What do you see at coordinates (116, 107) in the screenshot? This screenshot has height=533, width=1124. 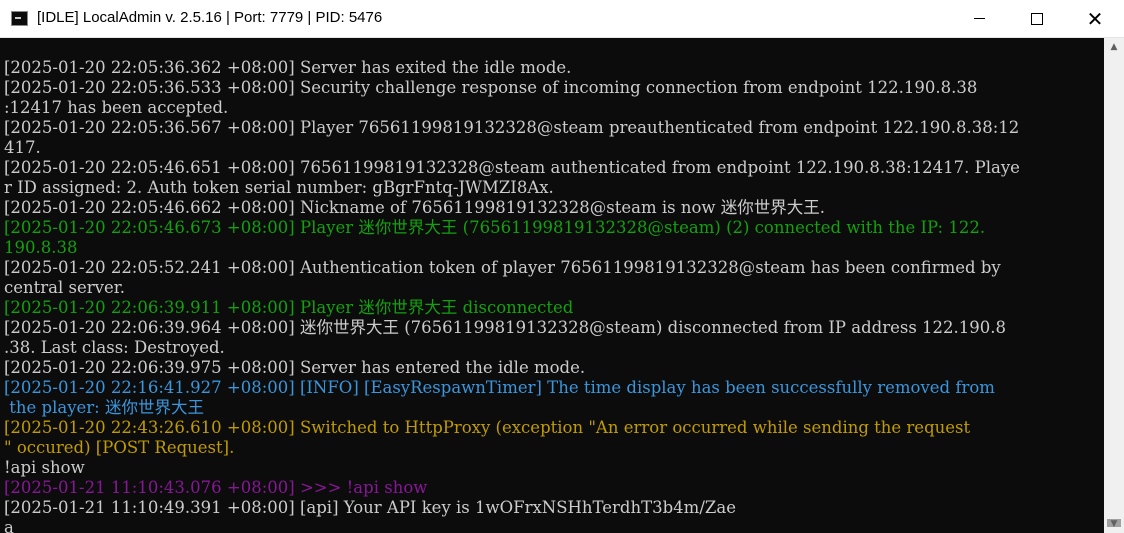 I see `console-line: :12417 has been accepted.` at bounding box center [116, 107].